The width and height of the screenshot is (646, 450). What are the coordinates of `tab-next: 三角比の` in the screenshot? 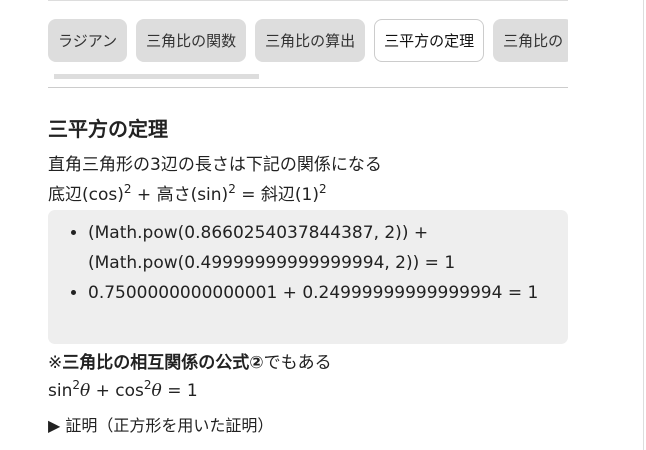 It's located at (530, 40).